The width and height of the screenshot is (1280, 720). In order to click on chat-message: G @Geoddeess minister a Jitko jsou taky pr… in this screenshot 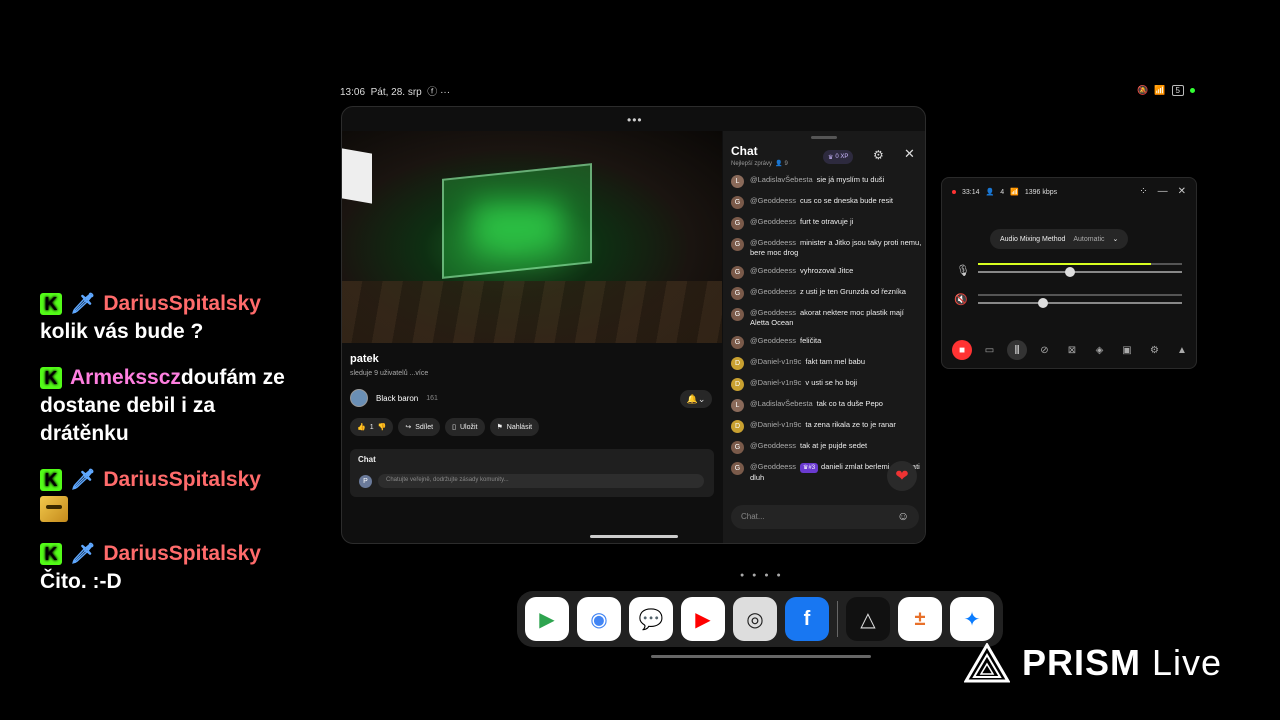, I will do `click(827, 248)`.